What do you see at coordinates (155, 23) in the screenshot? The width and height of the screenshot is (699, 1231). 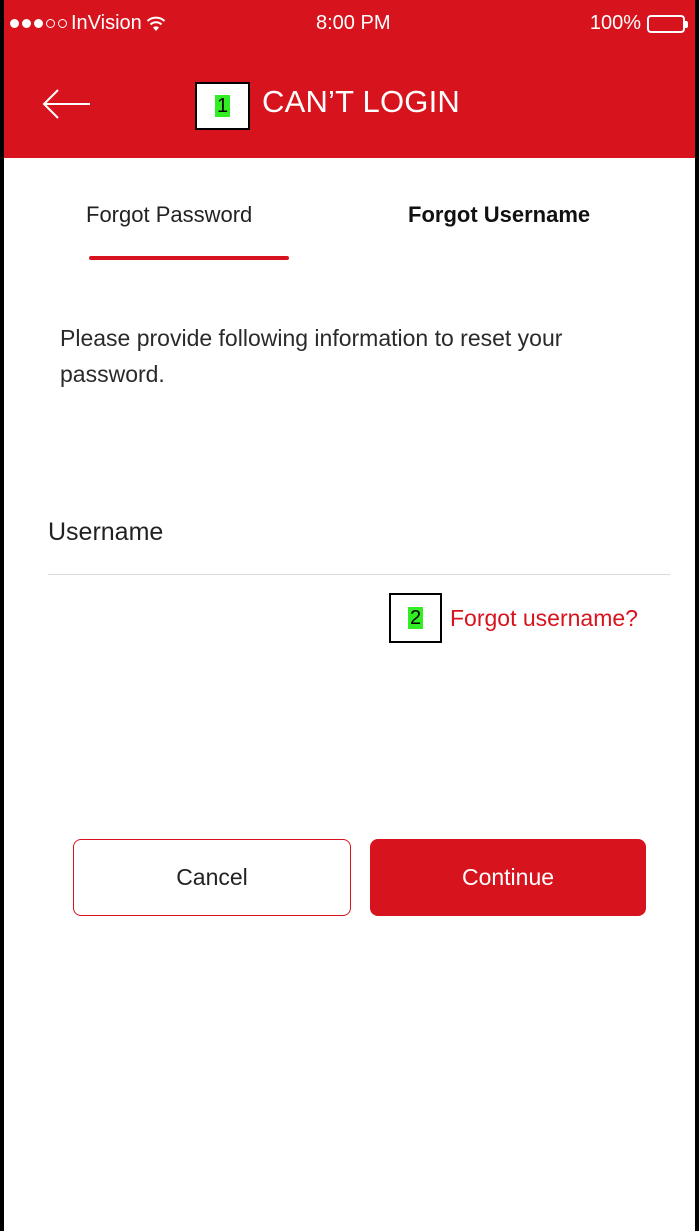 I see `wifi-icon` at bounding box center [155, 23].